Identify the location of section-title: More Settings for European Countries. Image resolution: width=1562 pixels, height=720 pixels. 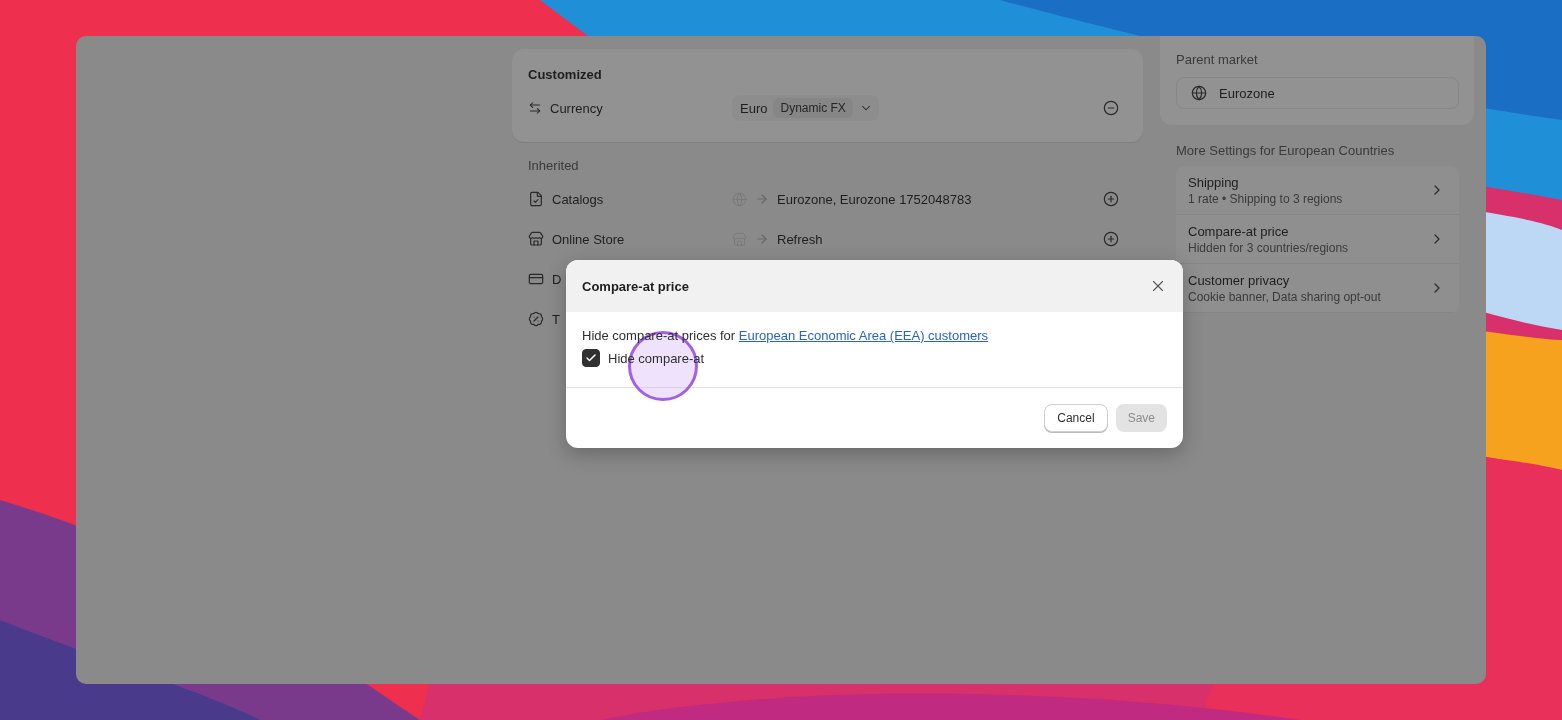
(1286, 150).